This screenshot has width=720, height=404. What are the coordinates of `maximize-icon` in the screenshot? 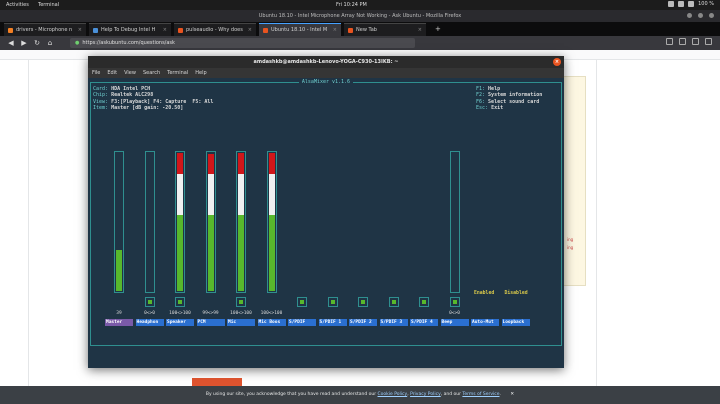 It's located at (700, 15).